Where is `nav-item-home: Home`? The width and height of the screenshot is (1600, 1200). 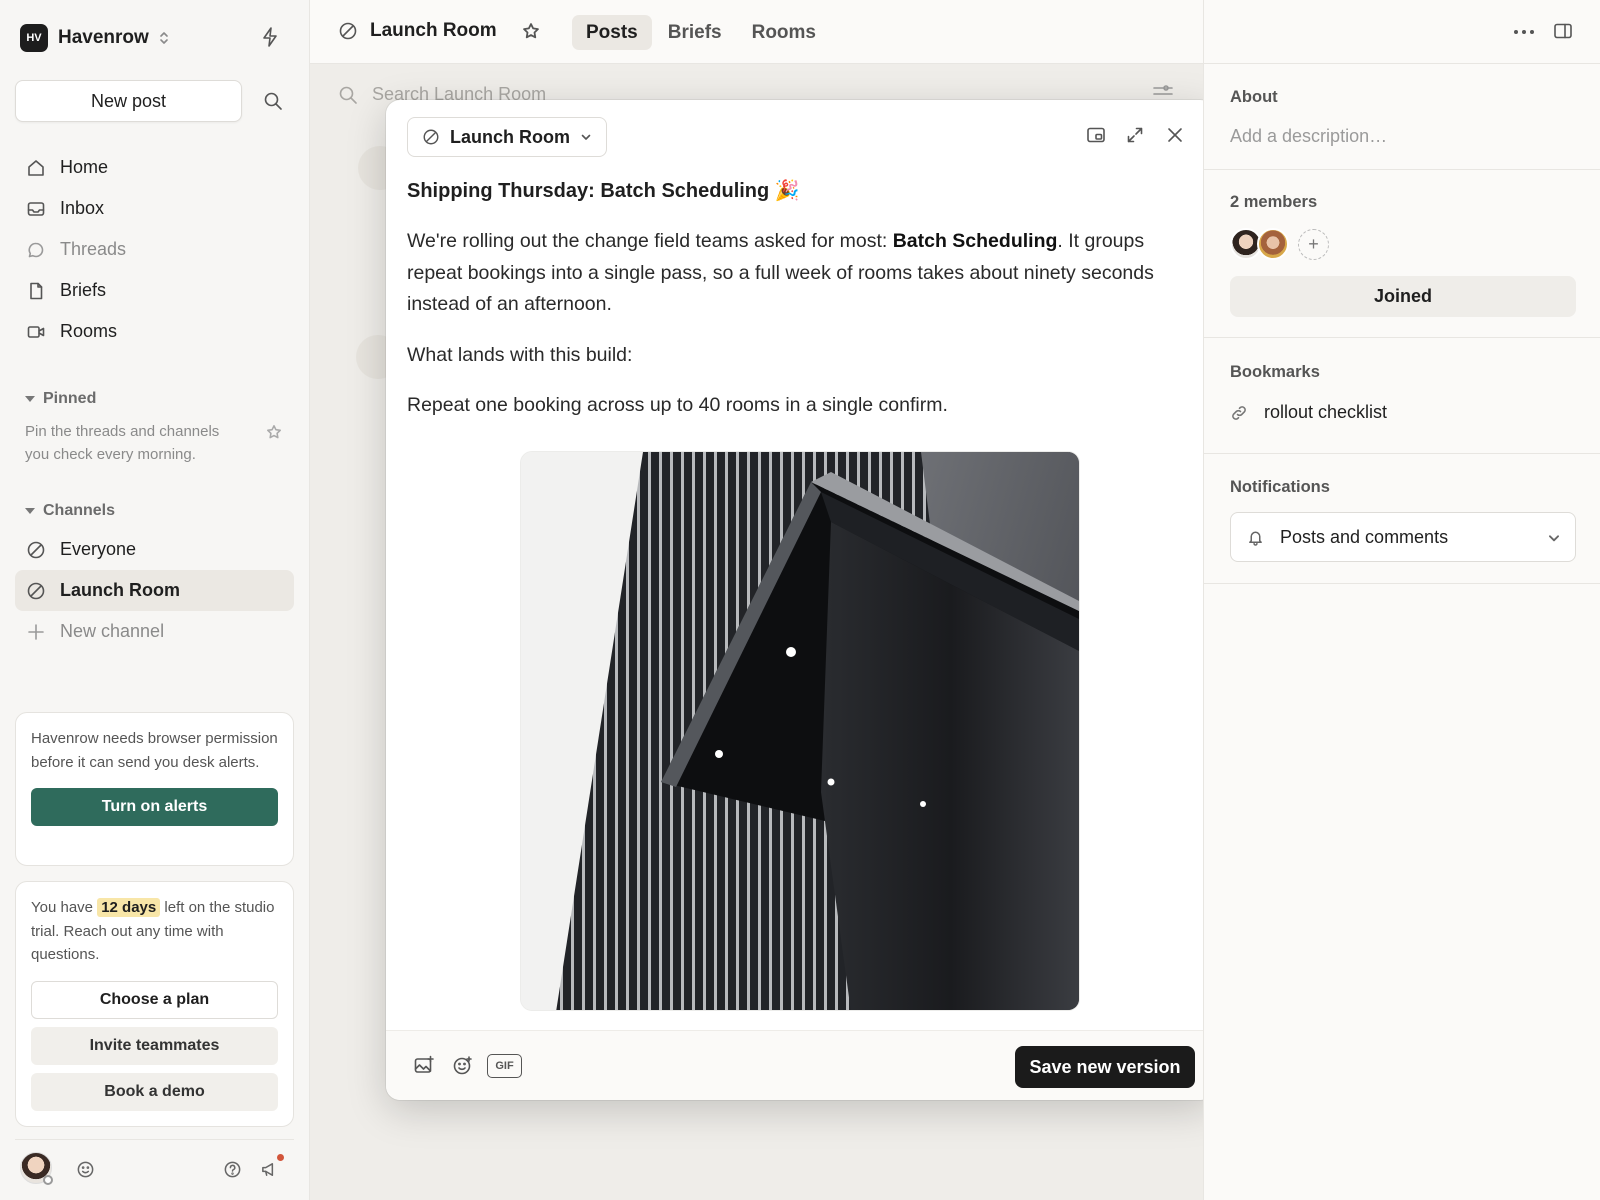
nav-item-home: Home is located at coordinates (154, 167).